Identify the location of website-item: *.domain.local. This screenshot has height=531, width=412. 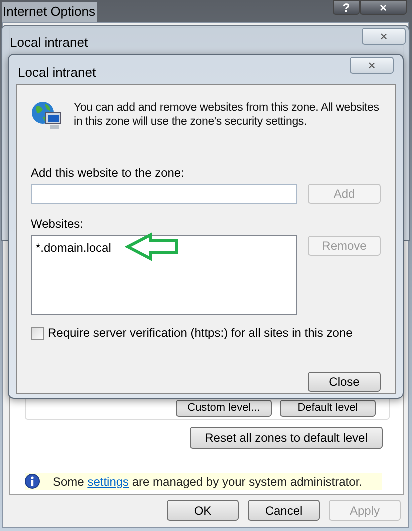
(73, 248).